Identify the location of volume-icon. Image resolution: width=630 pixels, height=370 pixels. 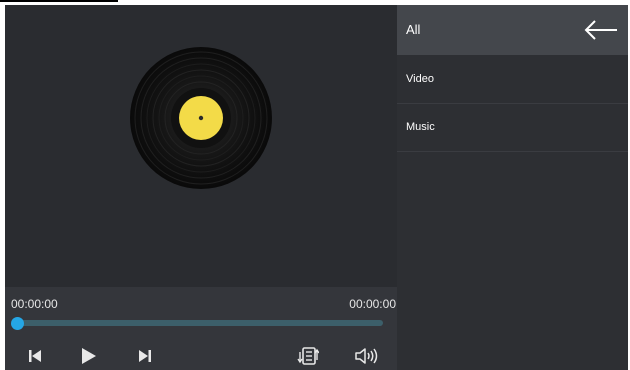
(366, 356).